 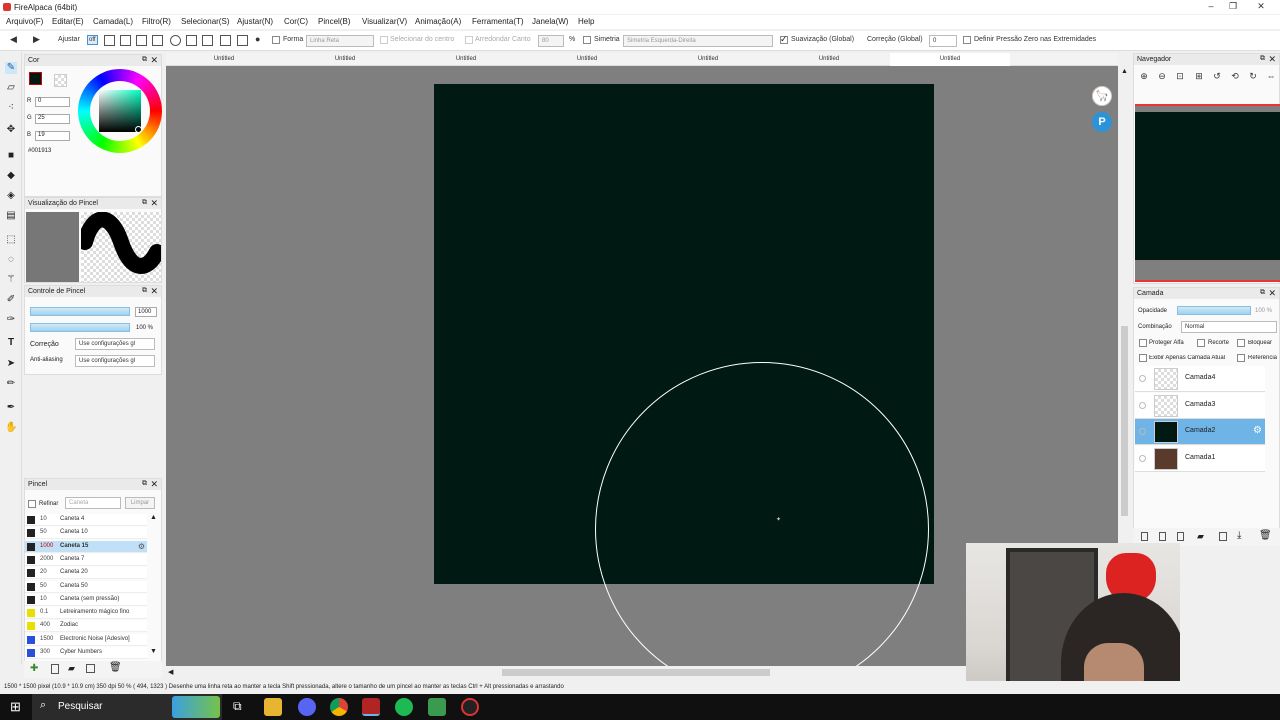 What do you see at coordinates (469, 40) in the screenshot?
I see `round-corner-checkbox` at bounding box center [469, 40].